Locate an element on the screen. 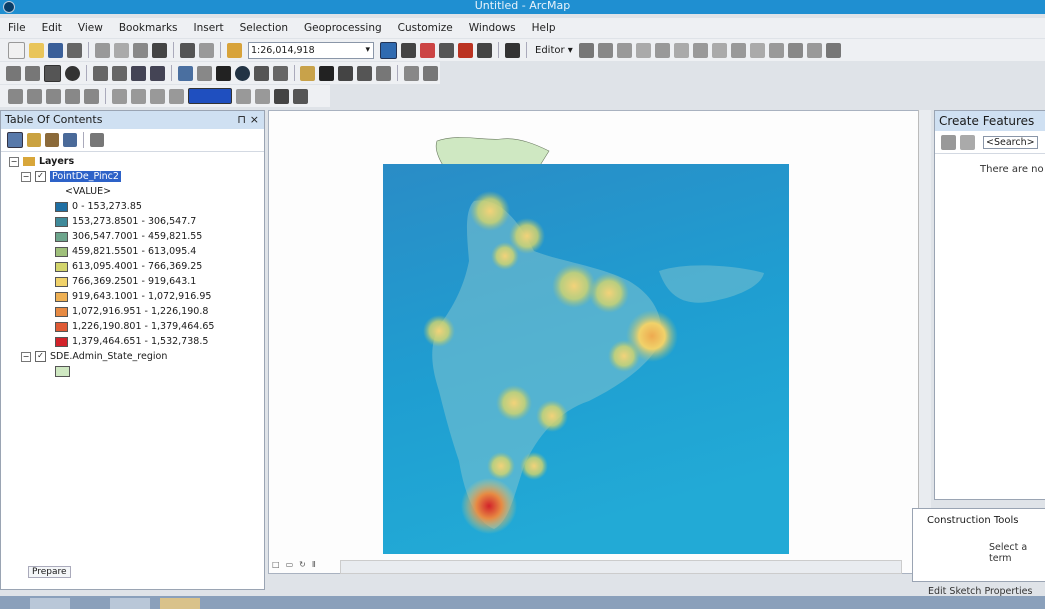 The image size is (1045, 609). change-layout-icon is located at coordinates (281, 96).